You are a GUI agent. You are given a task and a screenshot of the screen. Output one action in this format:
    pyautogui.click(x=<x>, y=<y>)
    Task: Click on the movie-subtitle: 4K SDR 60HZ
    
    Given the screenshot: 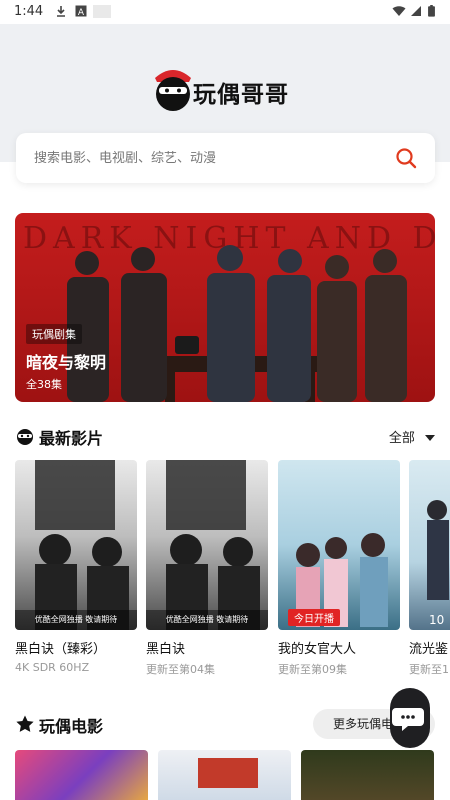 What is the action you would take?
    pyautogui.click(x=52, y=667)
    